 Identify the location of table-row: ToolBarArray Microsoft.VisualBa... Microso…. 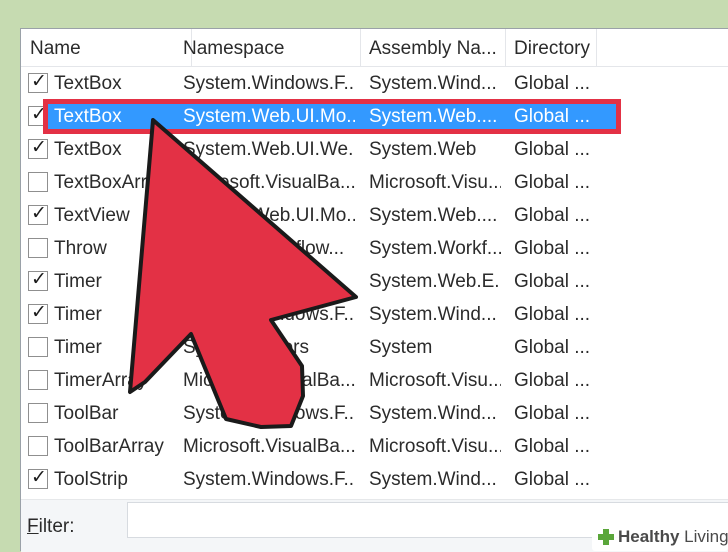
(374, 446).